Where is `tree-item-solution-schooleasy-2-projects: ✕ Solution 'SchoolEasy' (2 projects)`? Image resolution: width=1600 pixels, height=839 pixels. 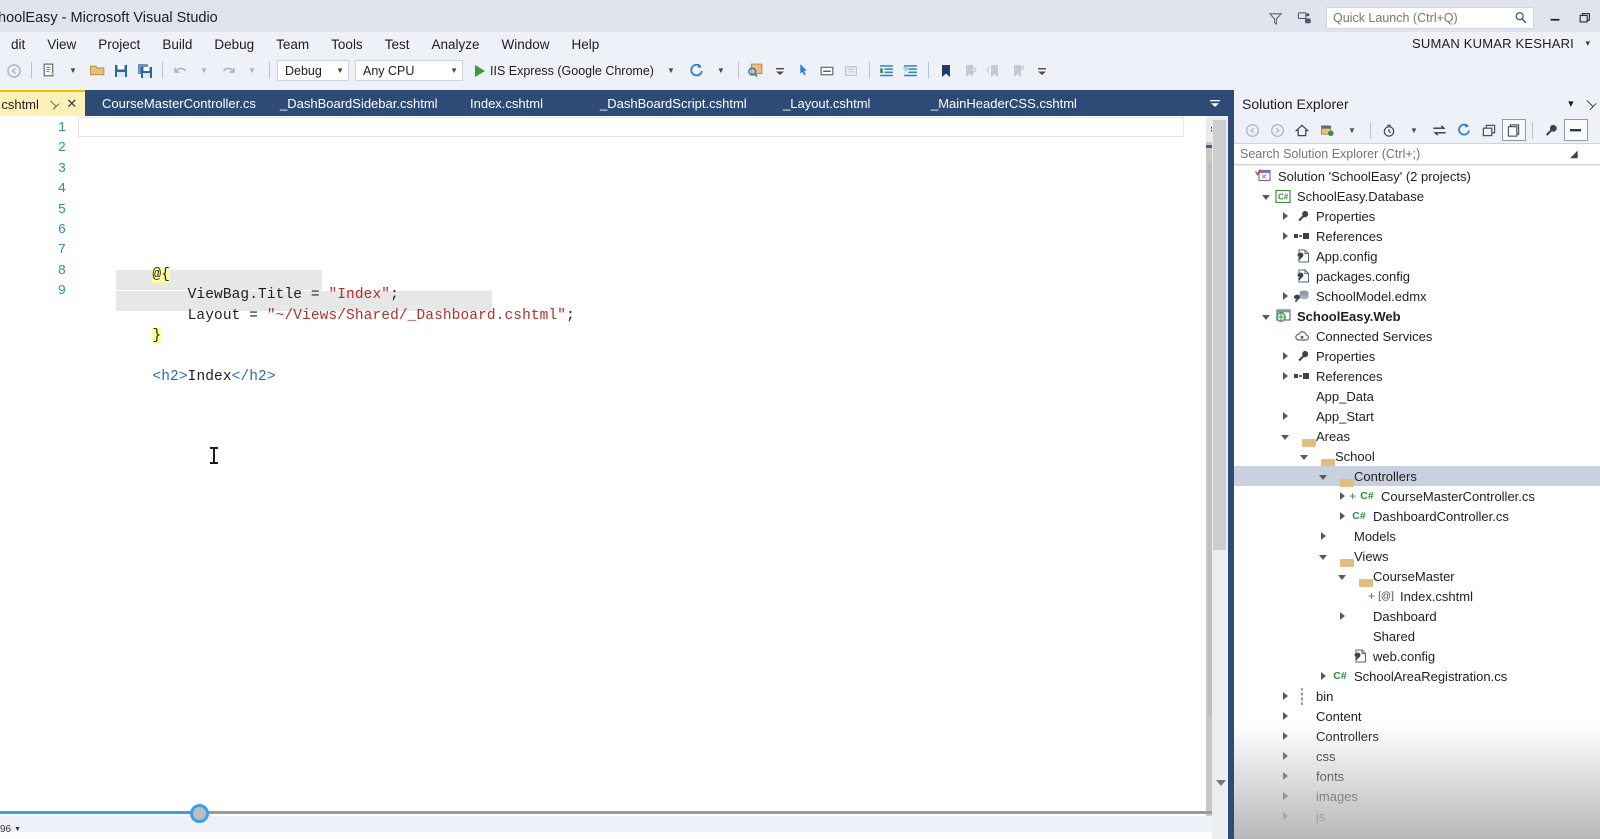
tree-item-solution-schooleasy-2-projects: ✕ Solution 'SchoolEasy' (2 projects) is located at coordinates (1417, 176).